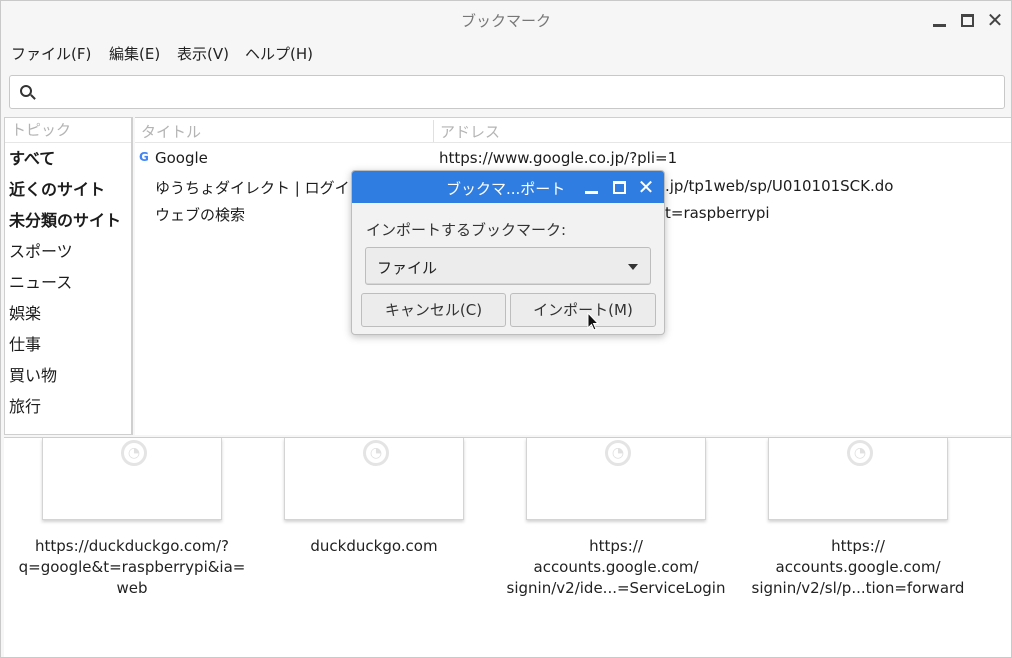 The width and height of the screenshot is (1012, 658). I want to click on dialog-minimize-button, so click(591, 187).